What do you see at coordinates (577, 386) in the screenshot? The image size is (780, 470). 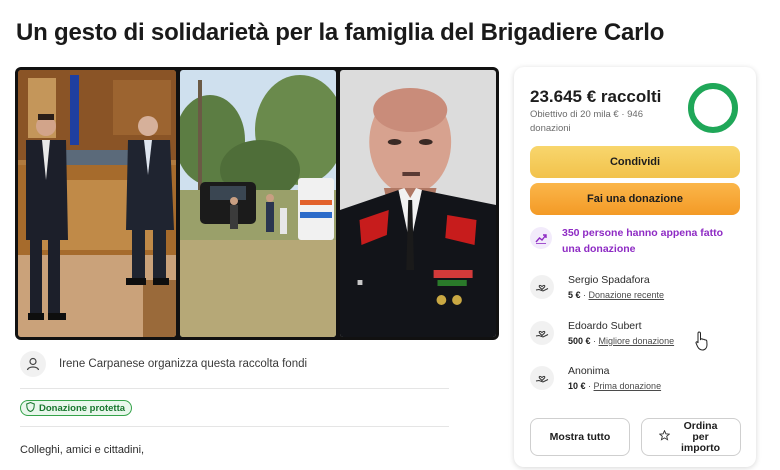 I see `donor-amount: 10 €` at bounding box center [577, 386].